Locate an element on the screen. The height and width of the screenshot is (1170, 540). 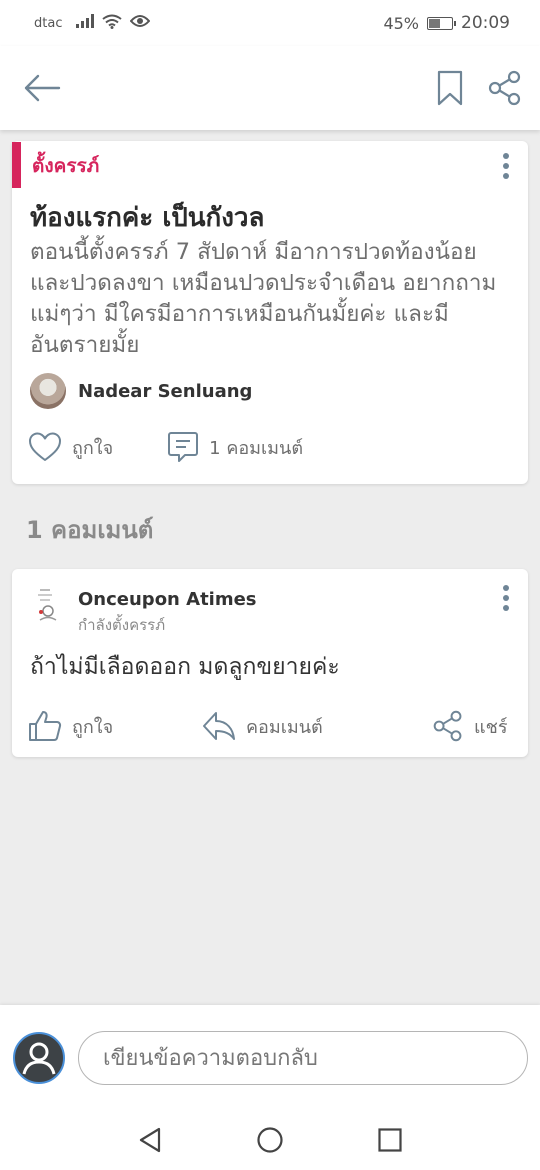
wifi-icon is located at coordinates (112, 23).